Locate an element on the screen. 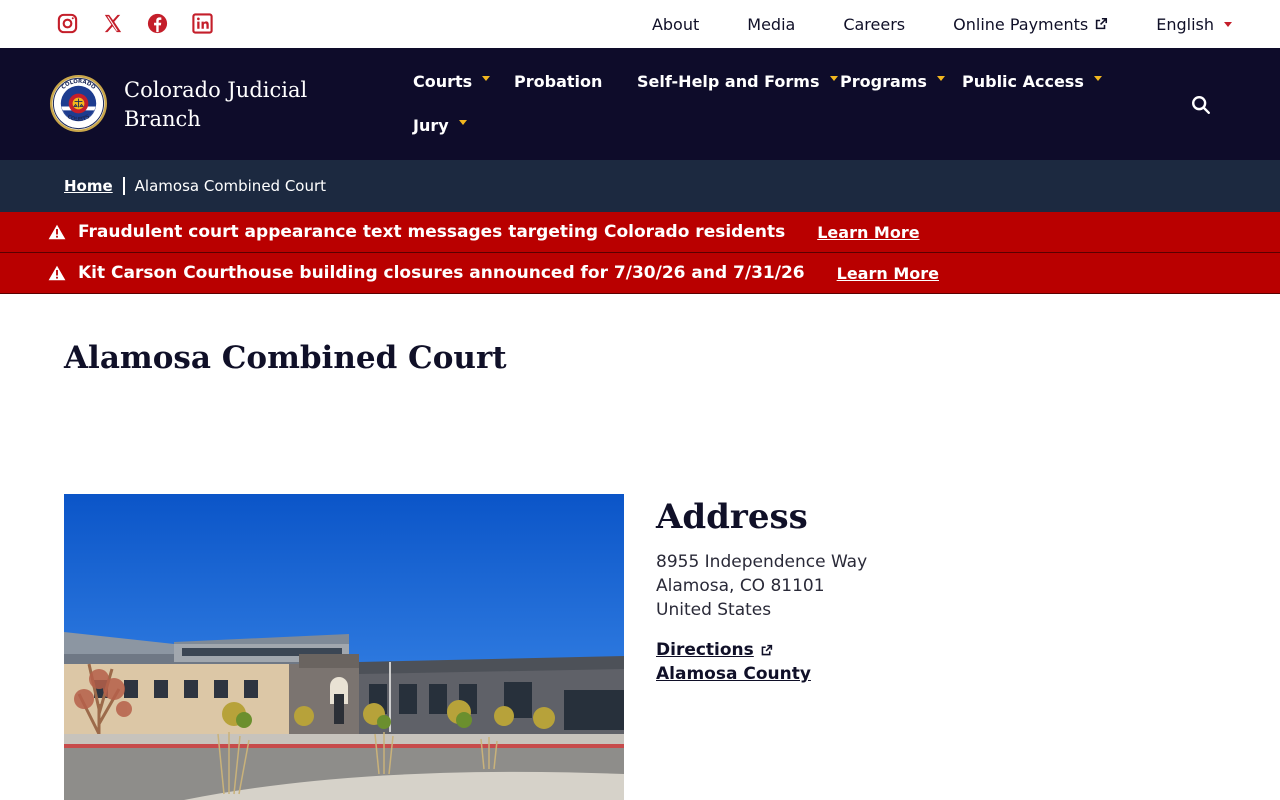 The height and width of the screenshot is (800, 1280). breadcrumb: Home Alamosa Combined Court is located at coordinates (640, 186).